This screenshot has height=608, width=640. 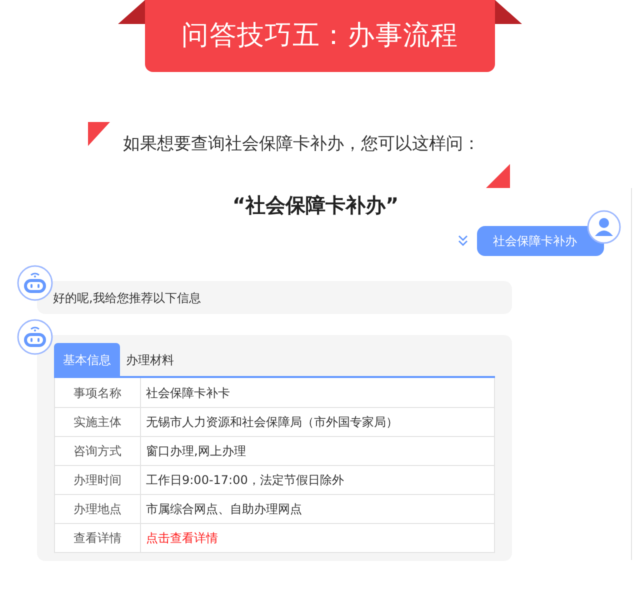 I want to click on robot-avatar-icon, so click(x=35, y=283).